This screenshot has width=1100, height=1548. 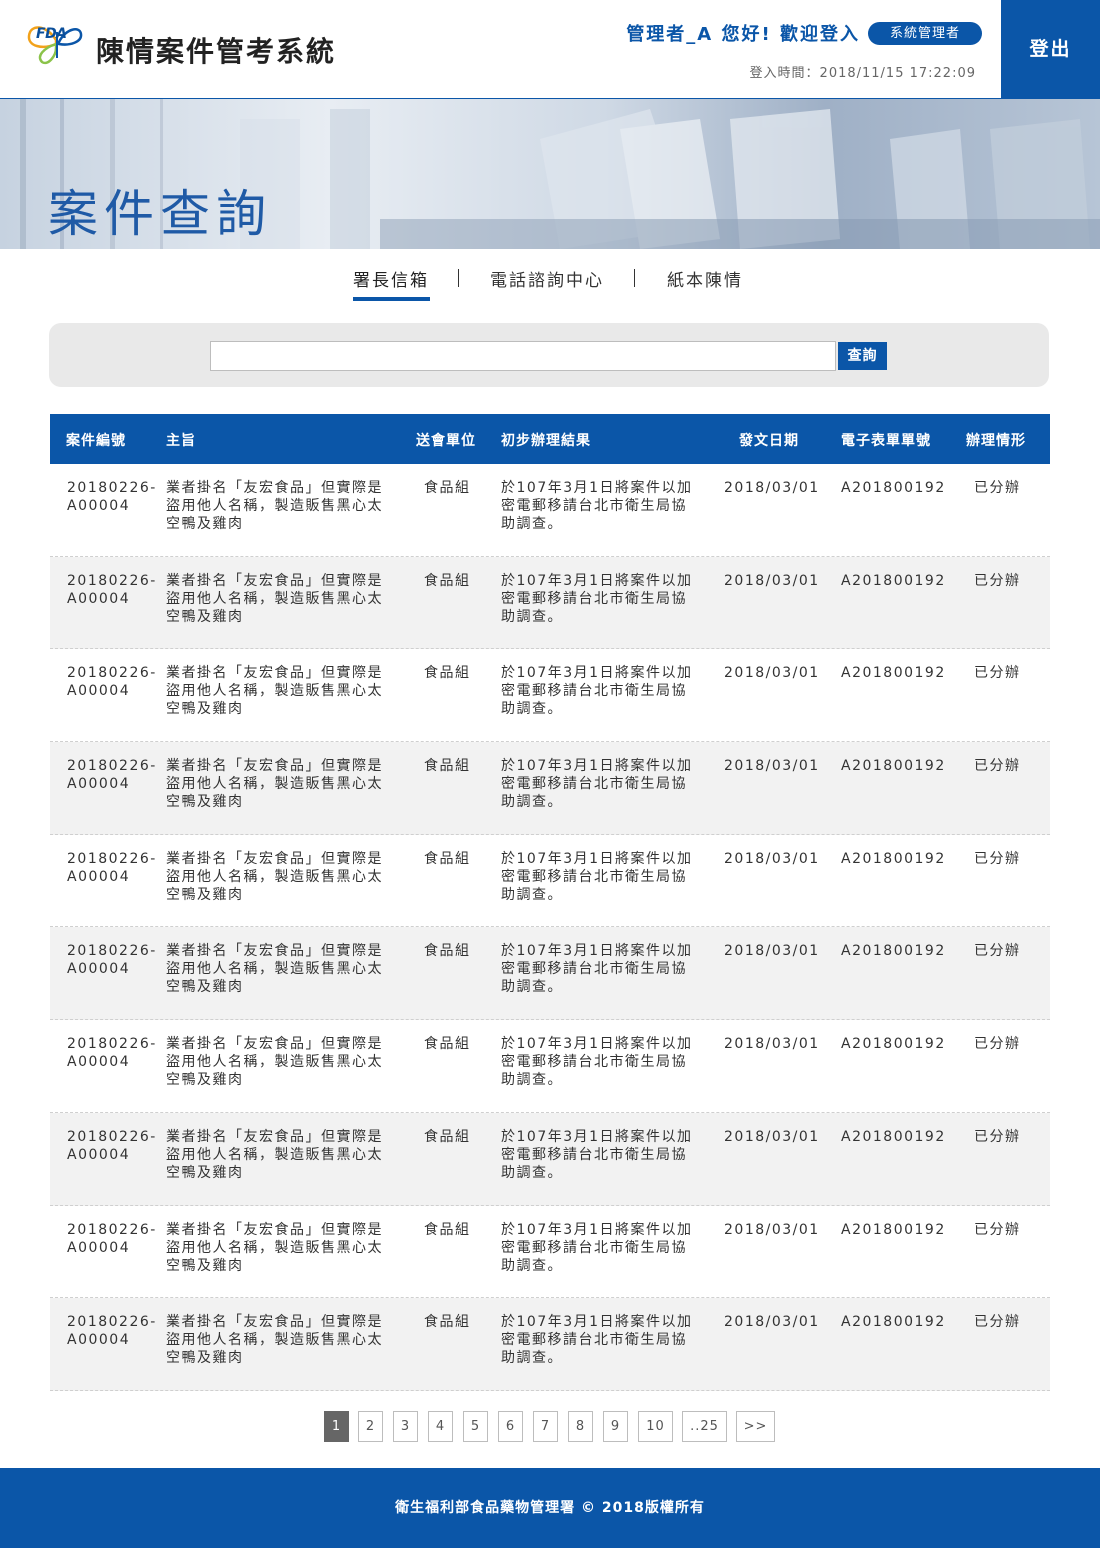 I want to click on header-initial-result: 初步辦理結果, so click(x=546, y=441).